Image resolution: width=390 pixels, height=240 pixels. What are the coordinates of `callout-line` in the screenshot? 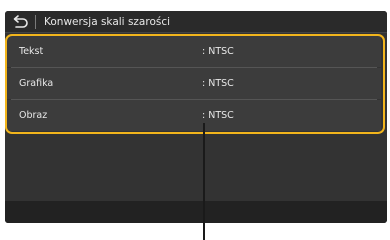 It's located at (204, 181).